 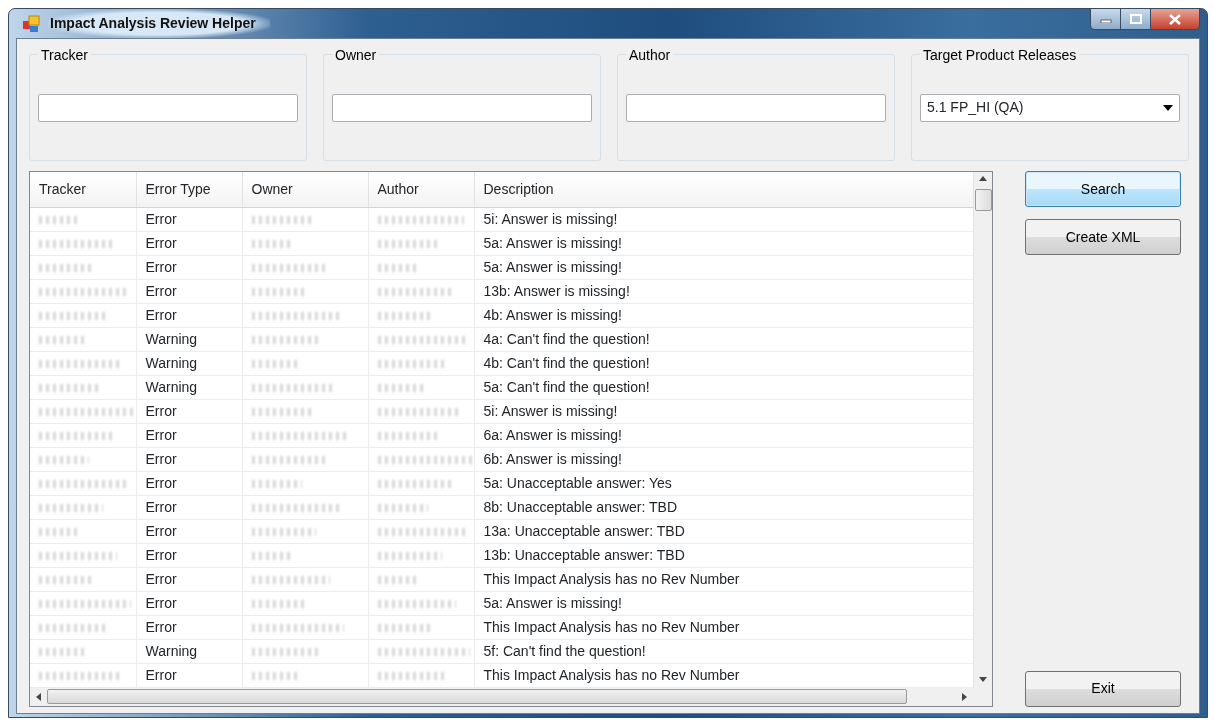 I want to click on vertical-scrollbar, so click(x=982, y=430).